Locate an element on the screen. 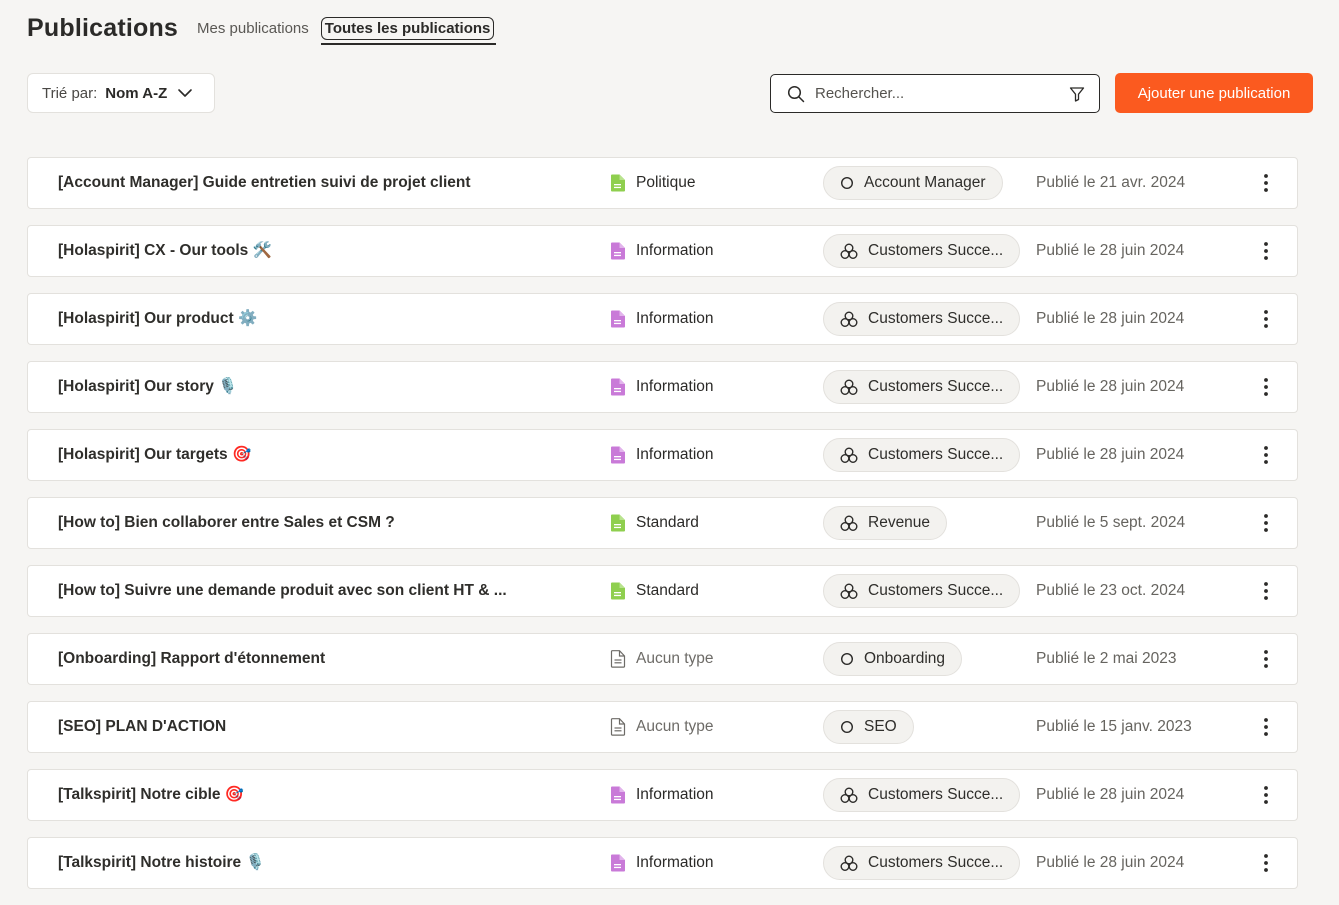 The width and height of the screenshot is (1339, 905). publication-type: Aucun type is located at coordinates (662, 727).